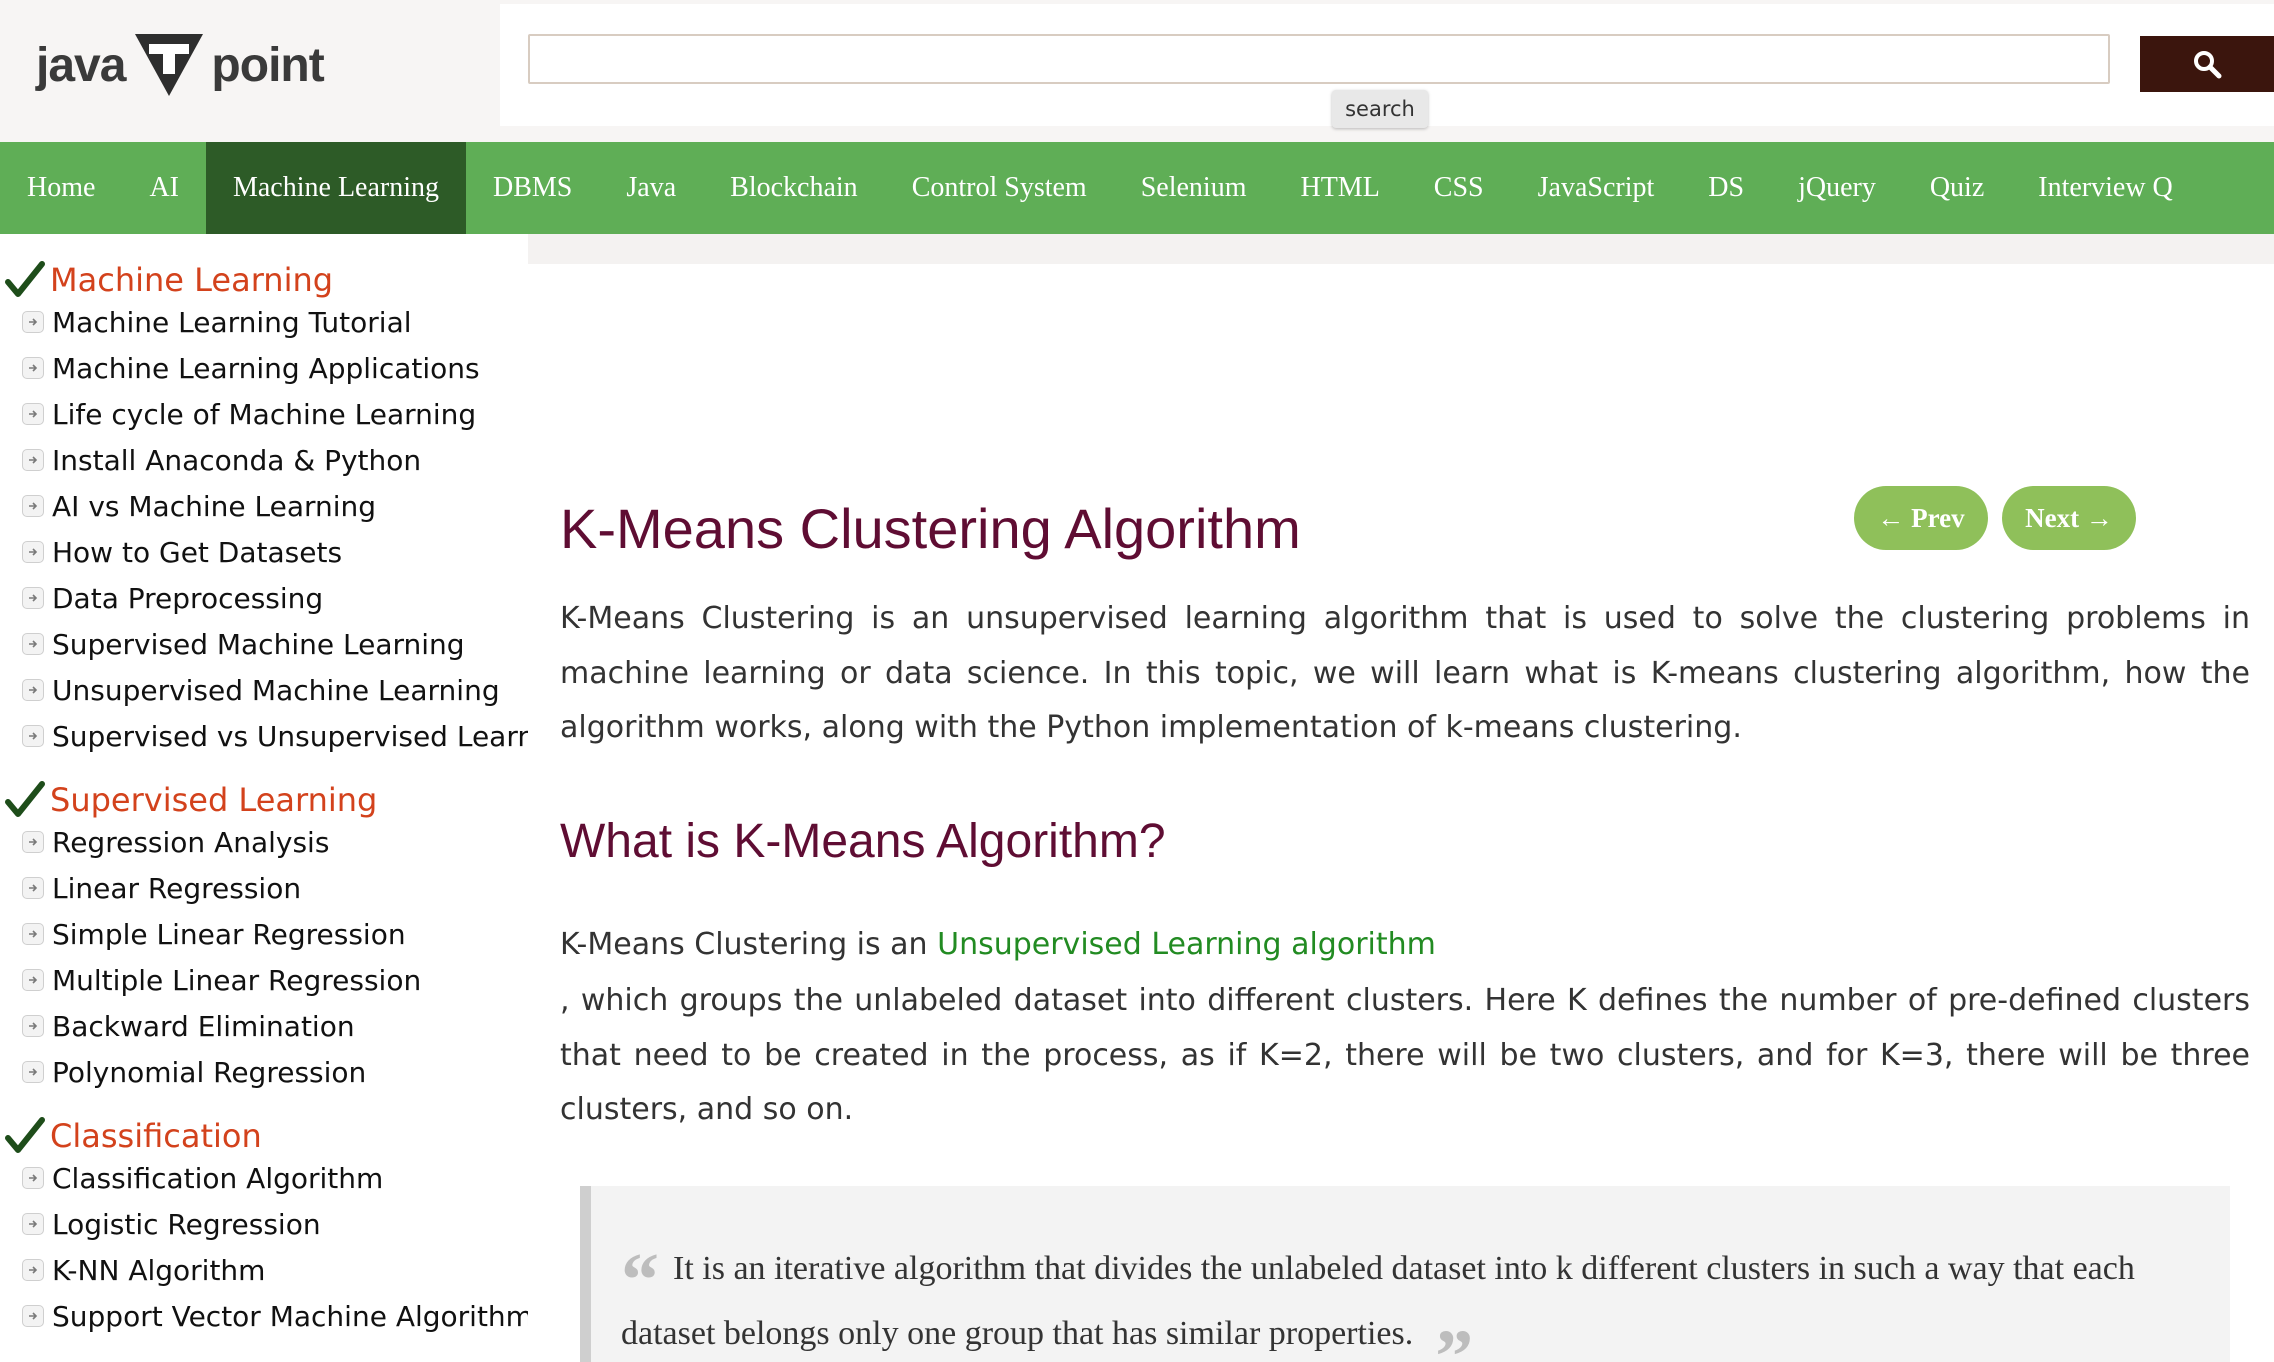 This screenshot has width=2274, height=1362. I want to click on sidebar-item-label: Multiple Linear Regression, so click(237, 980).